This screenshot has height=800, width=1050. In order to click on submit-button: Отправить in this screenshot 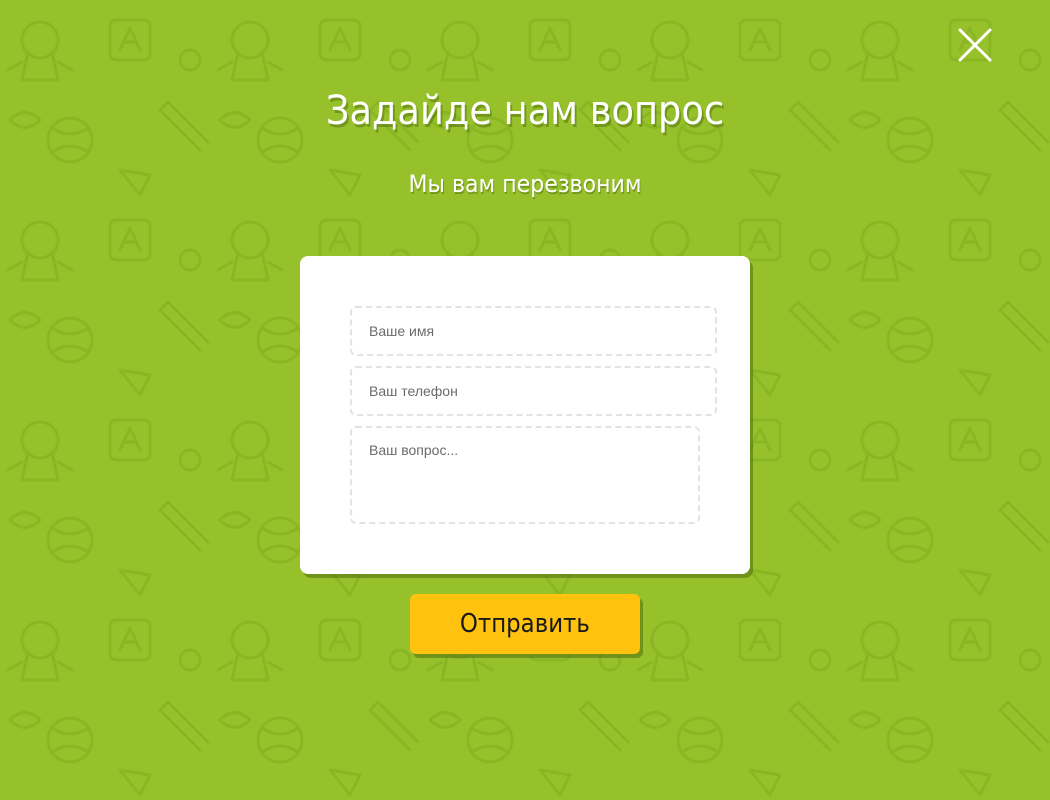, I will do `click(525, 624)`.